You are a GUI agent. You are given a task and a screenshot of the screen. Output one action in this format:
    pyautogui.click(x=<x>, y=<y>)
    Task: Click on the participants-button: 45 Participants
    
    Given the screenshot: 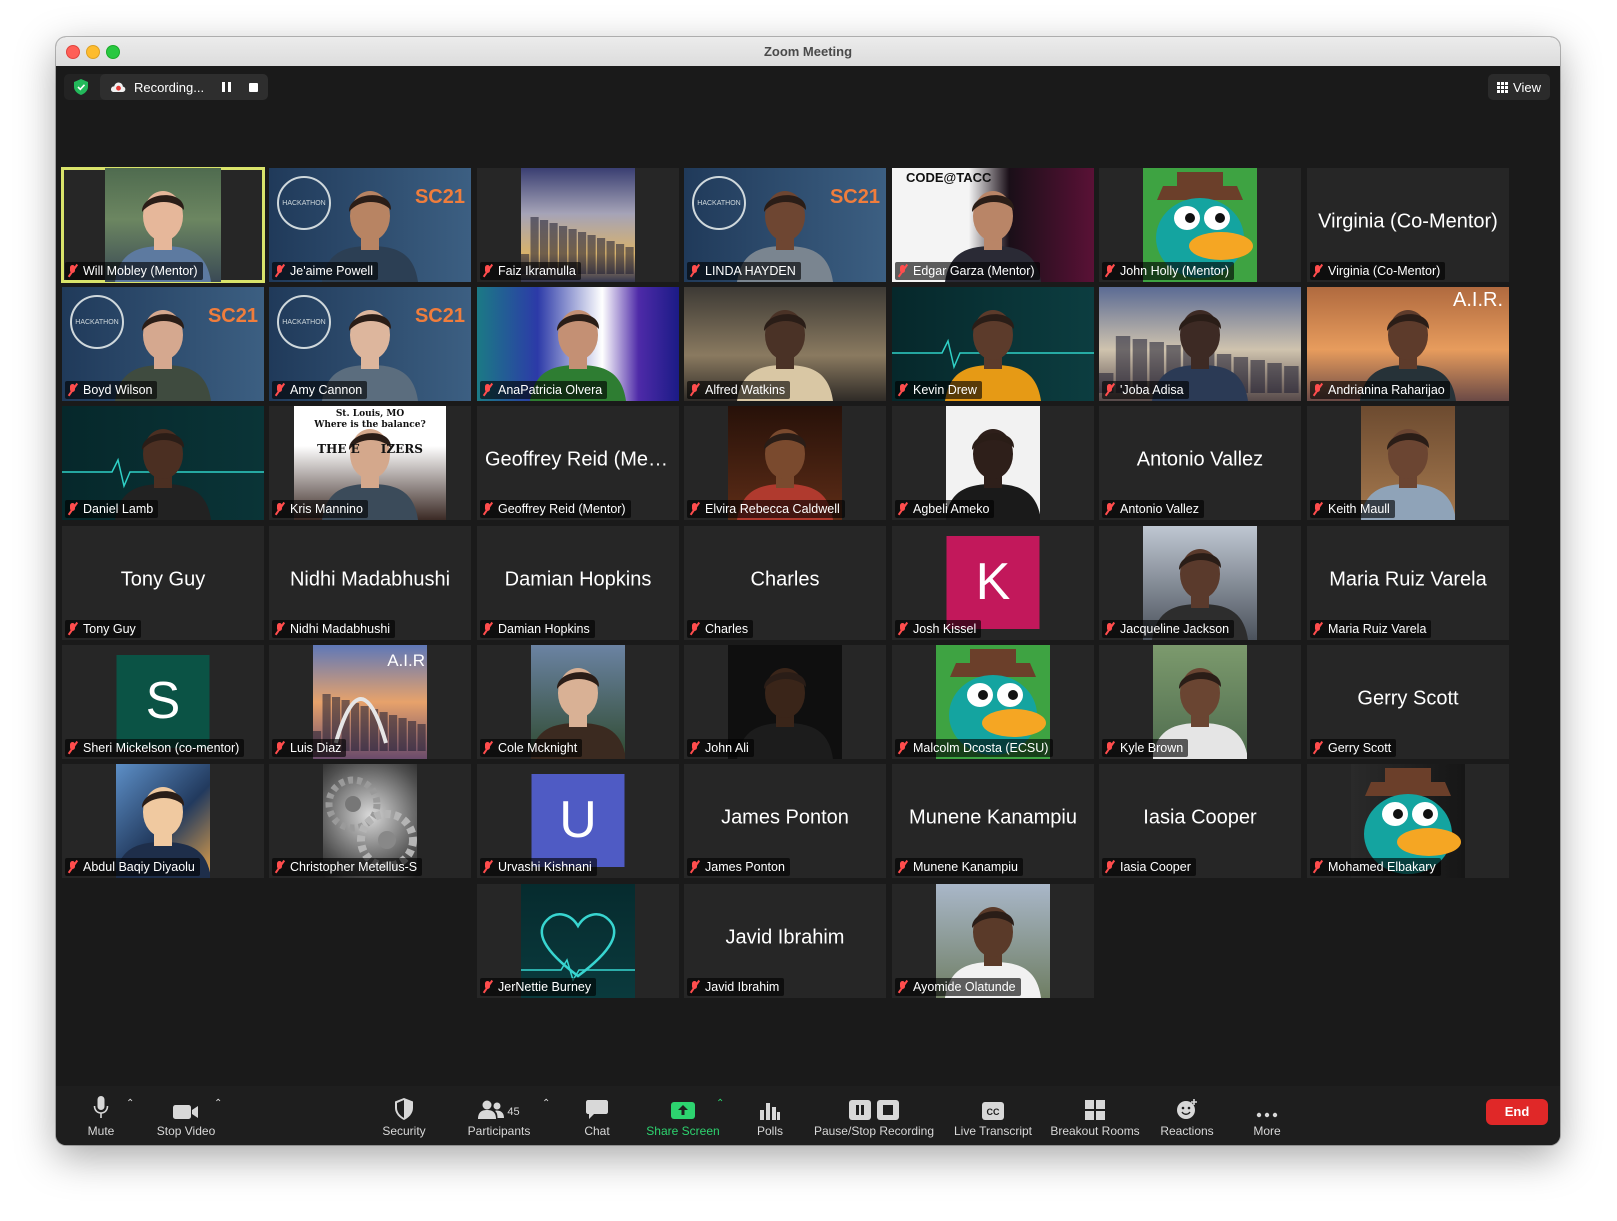 What is the action you would take?
    pyautogui.click(x=499, y=1115)
    